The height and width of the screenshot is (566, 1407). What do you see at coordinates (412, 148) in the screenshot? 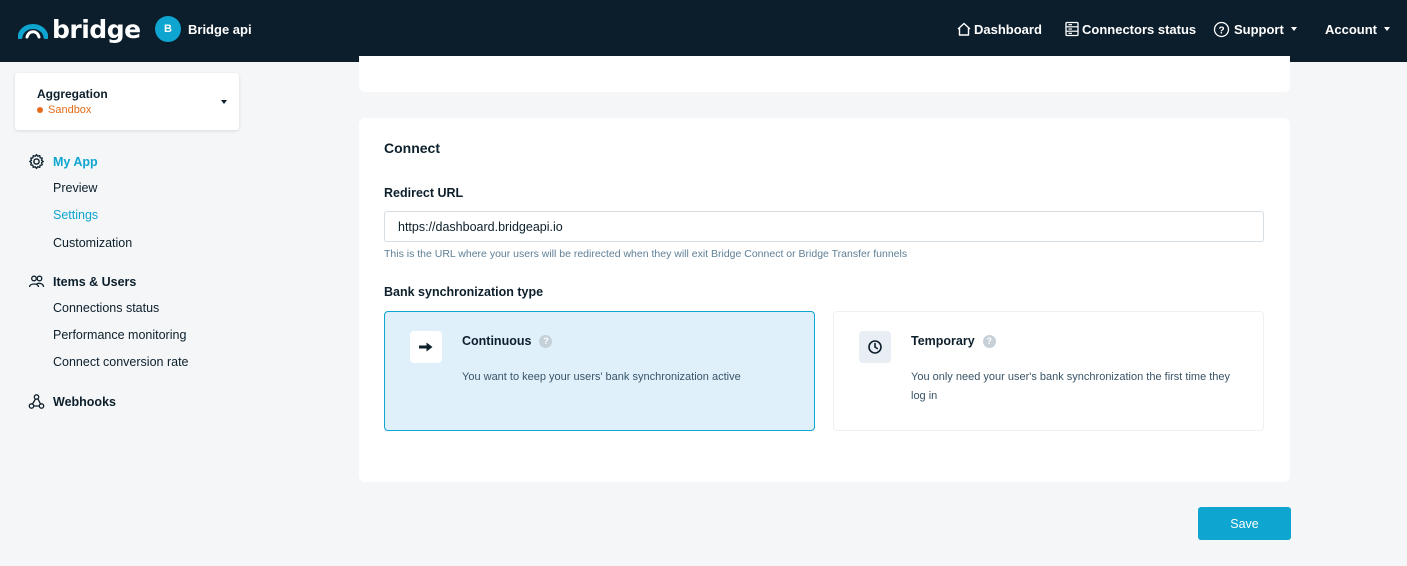
I see `connect-title: Connect` at bounding box center [412, 148].